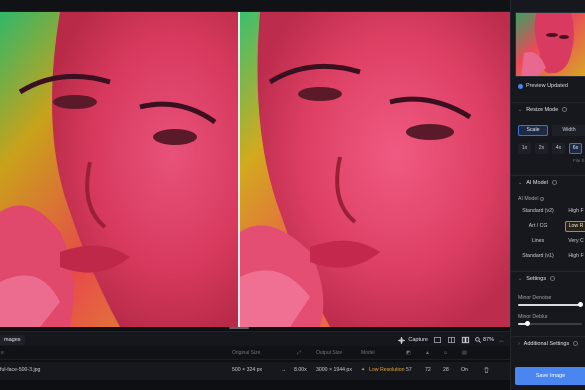  Describe the element at coordinates (408, 353) in the screenshot. I see `denoise-col-icon: ◩` at that location.